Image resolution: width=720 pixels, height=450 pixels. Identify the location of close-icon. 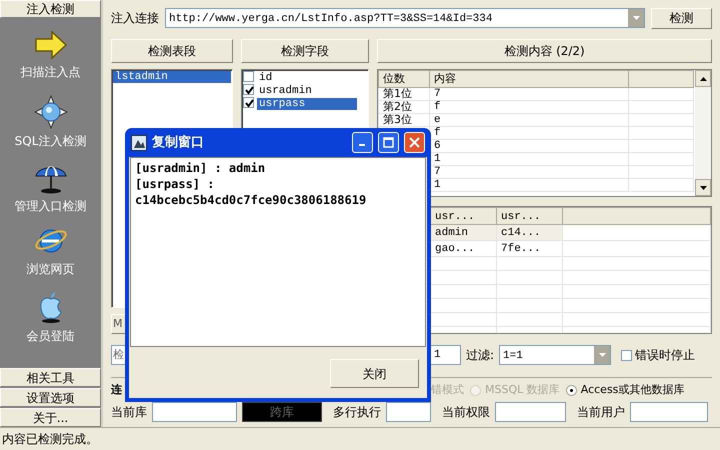
(414, 142).